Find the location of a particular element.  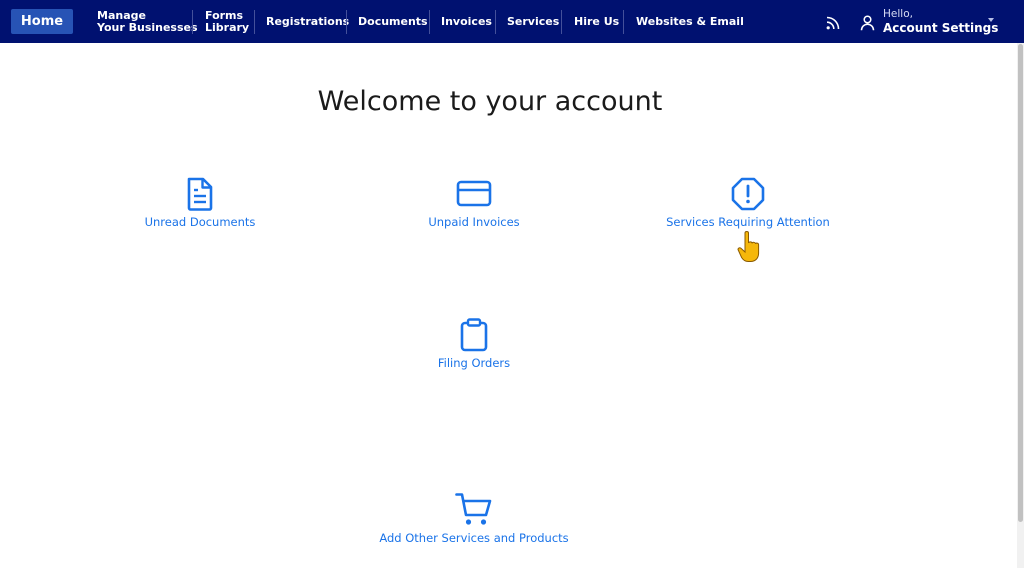

account-settings-link: Account Settings is located at coordinates (940, 28).